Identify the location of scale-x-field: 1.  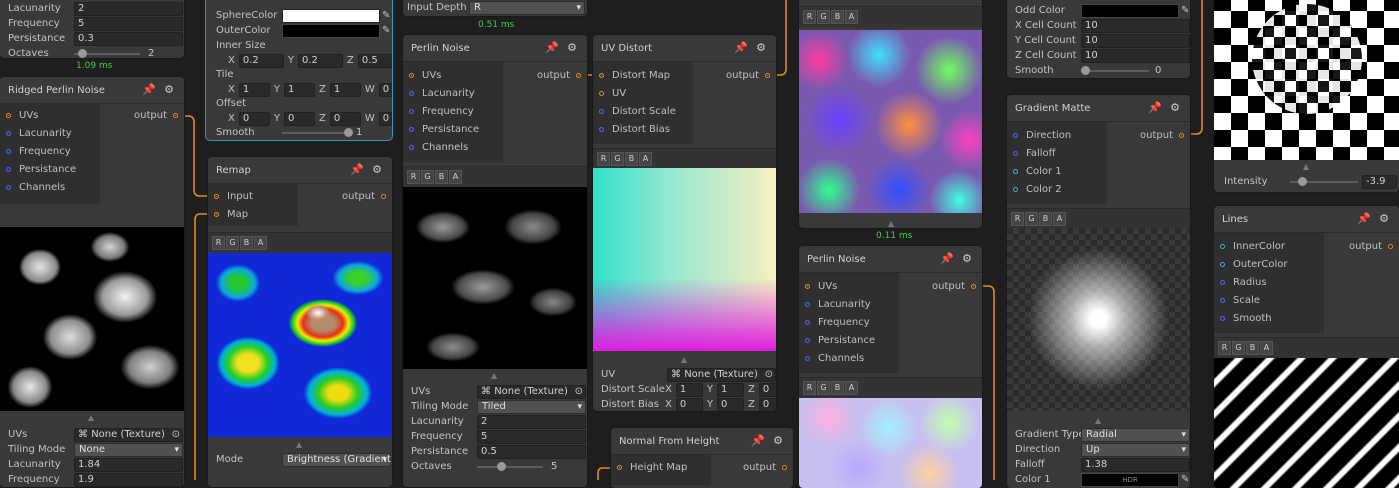
(689, 389).